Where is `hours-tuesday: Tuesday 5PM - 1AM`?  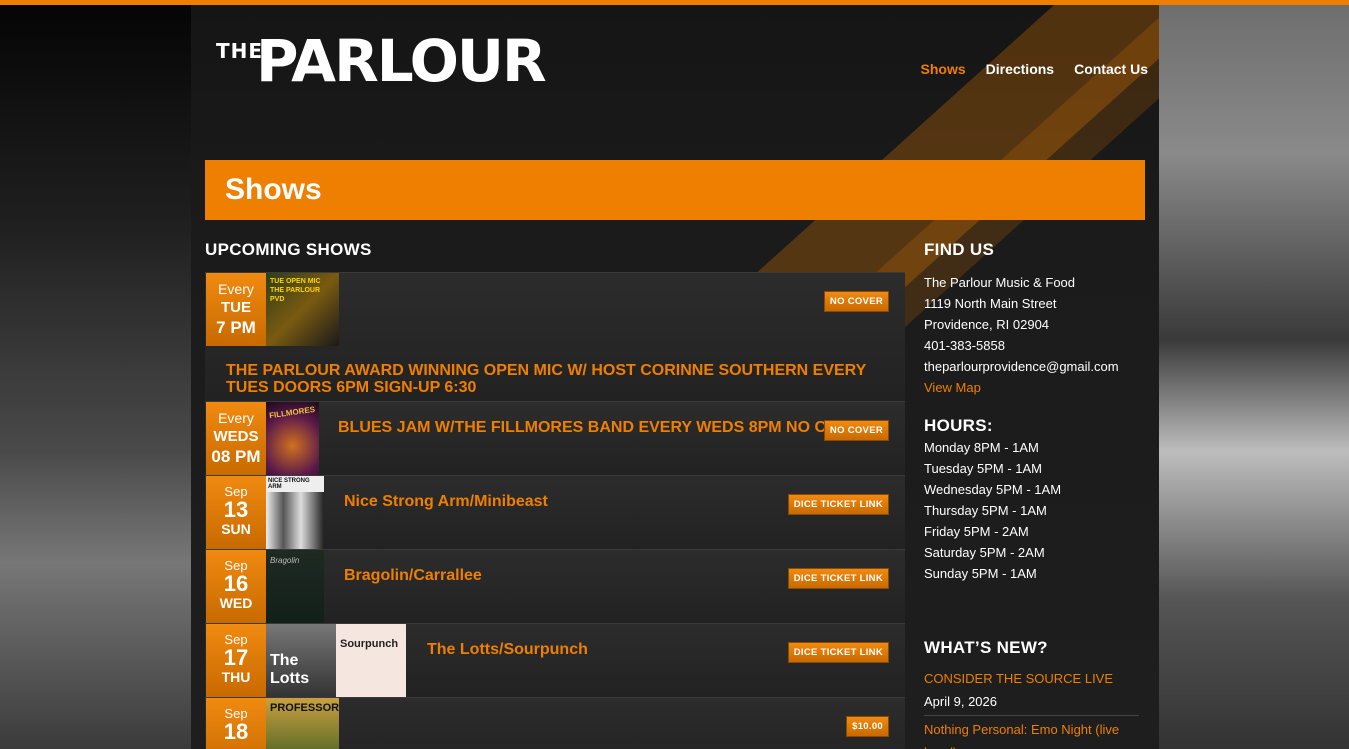 hours-tuesday: Tuesday 5PM - 1AM is located at coordinates (983, 468).